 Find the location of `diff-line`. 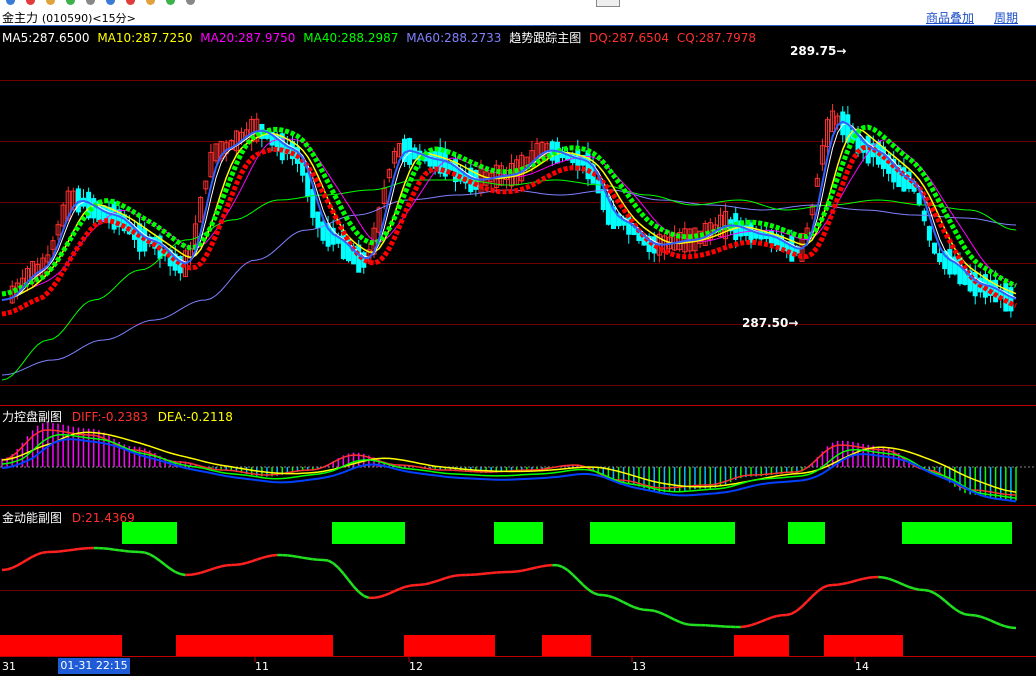

diff-line is located at coordinates (509, 462).